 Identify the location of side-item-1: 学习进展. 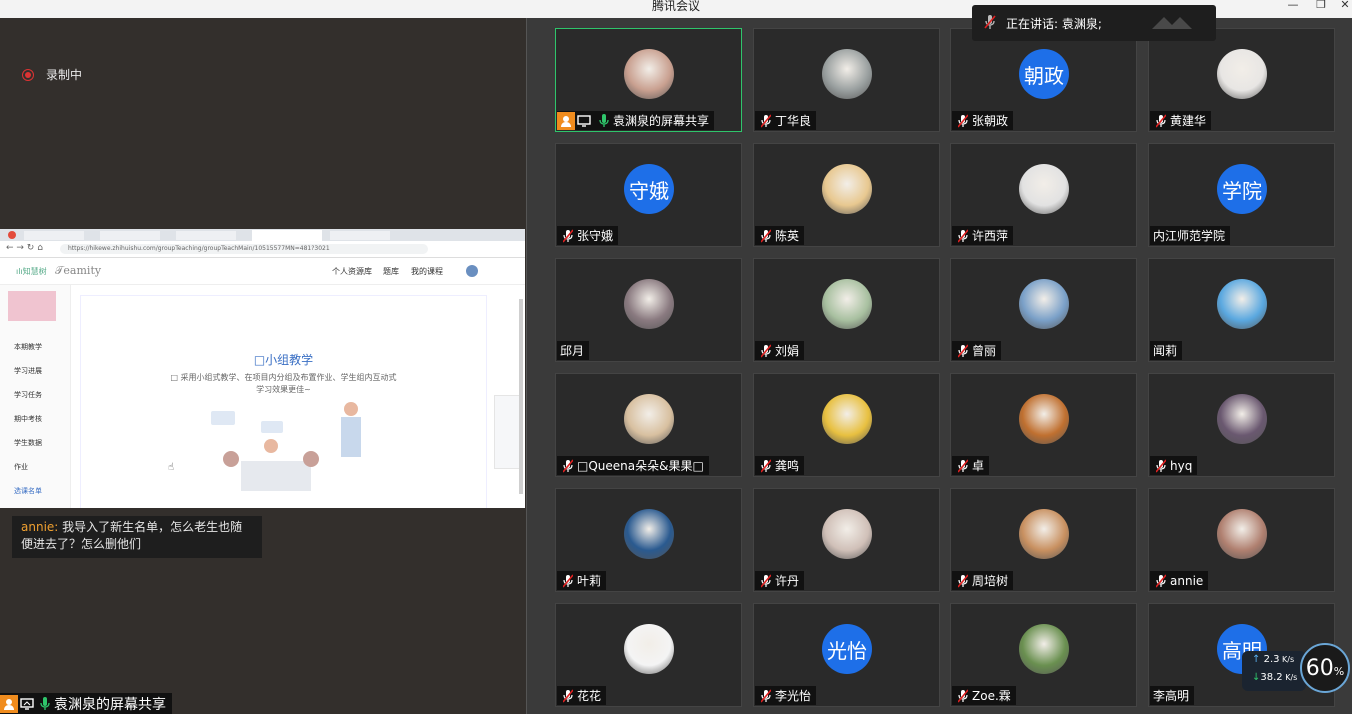
(28, 371).